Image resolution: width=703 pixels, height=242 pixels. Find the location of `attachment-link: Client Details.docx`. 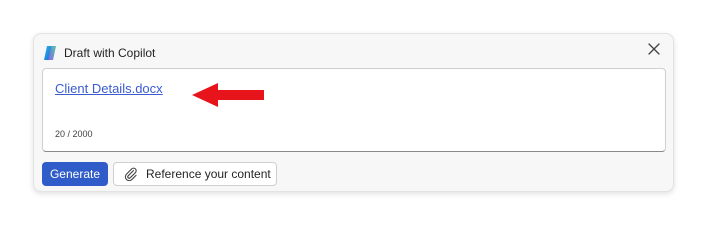

attachment-link: Client Details.docx is located at coordinates (109, 88).